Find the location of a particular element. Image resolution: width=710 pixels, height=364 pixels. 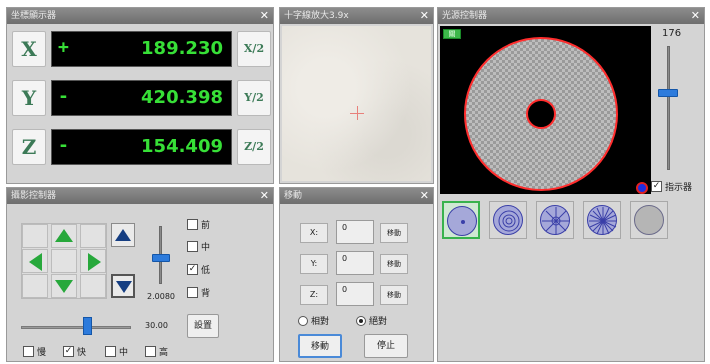

zero-y-button: Y is located at coordinates (29, 98).